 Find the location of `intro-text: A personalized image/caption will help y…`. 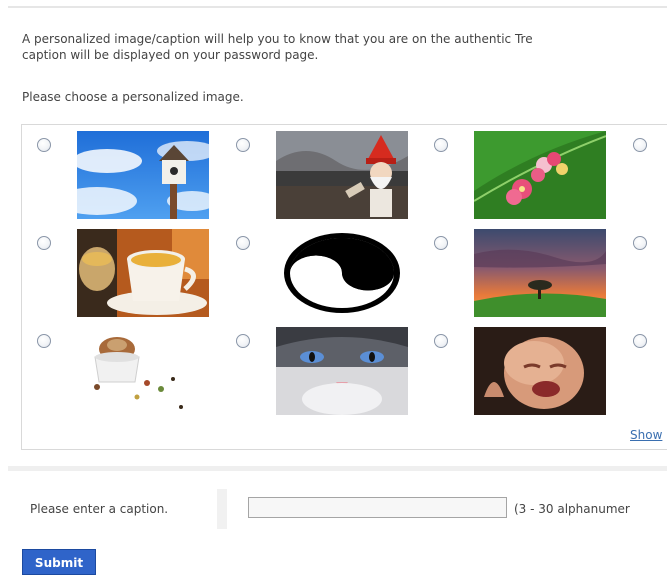

intro-text: A personalized image/caption will help y… is located at coordinates (344, 47).